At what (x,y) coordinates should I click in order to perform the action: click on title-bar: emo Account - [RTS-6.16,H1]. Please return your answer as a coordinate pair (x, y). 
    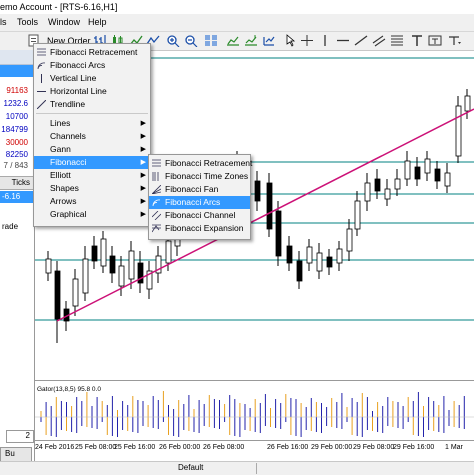
    Looking at the image, I should click on (237, 7).